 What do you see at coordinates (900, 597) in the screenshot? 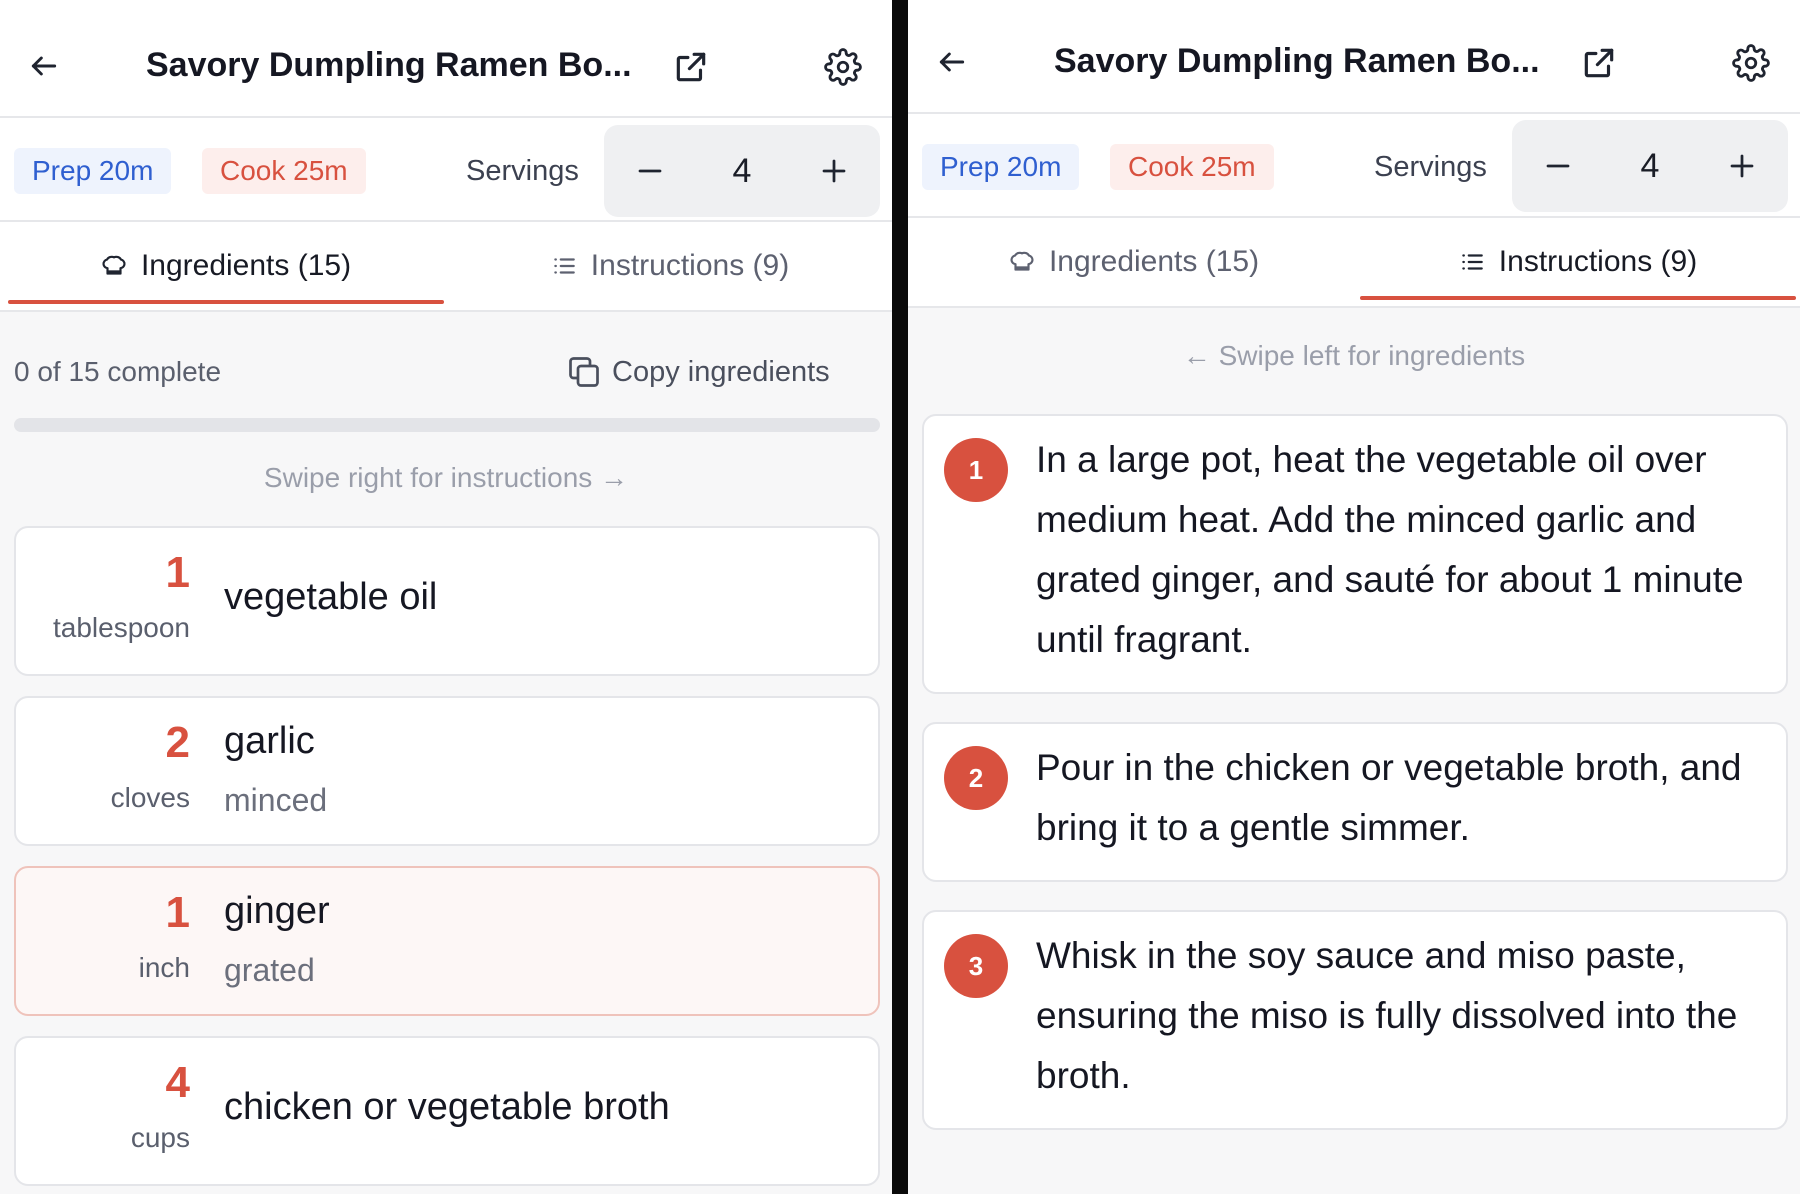
I see `screen-divider` at bounding box center [900, 597].